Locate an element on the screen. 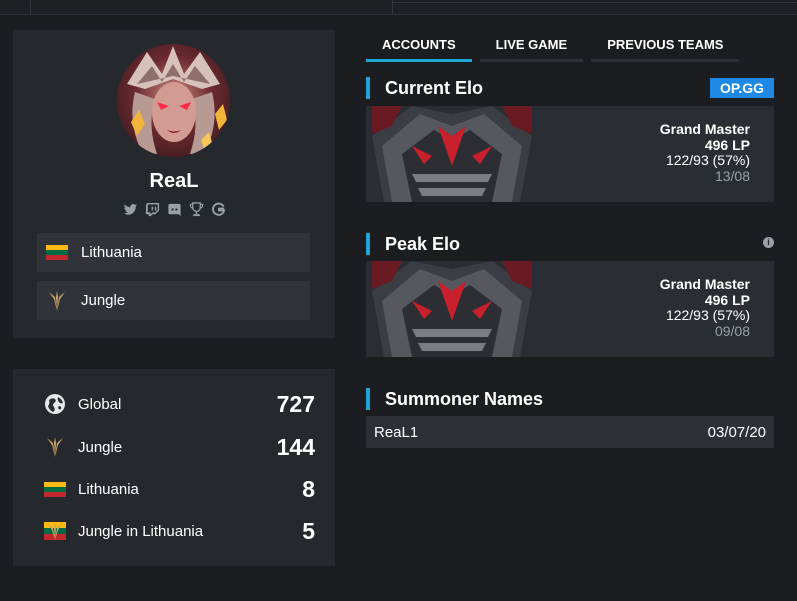  role-row: Jungle is located at coordinates (173, 300).